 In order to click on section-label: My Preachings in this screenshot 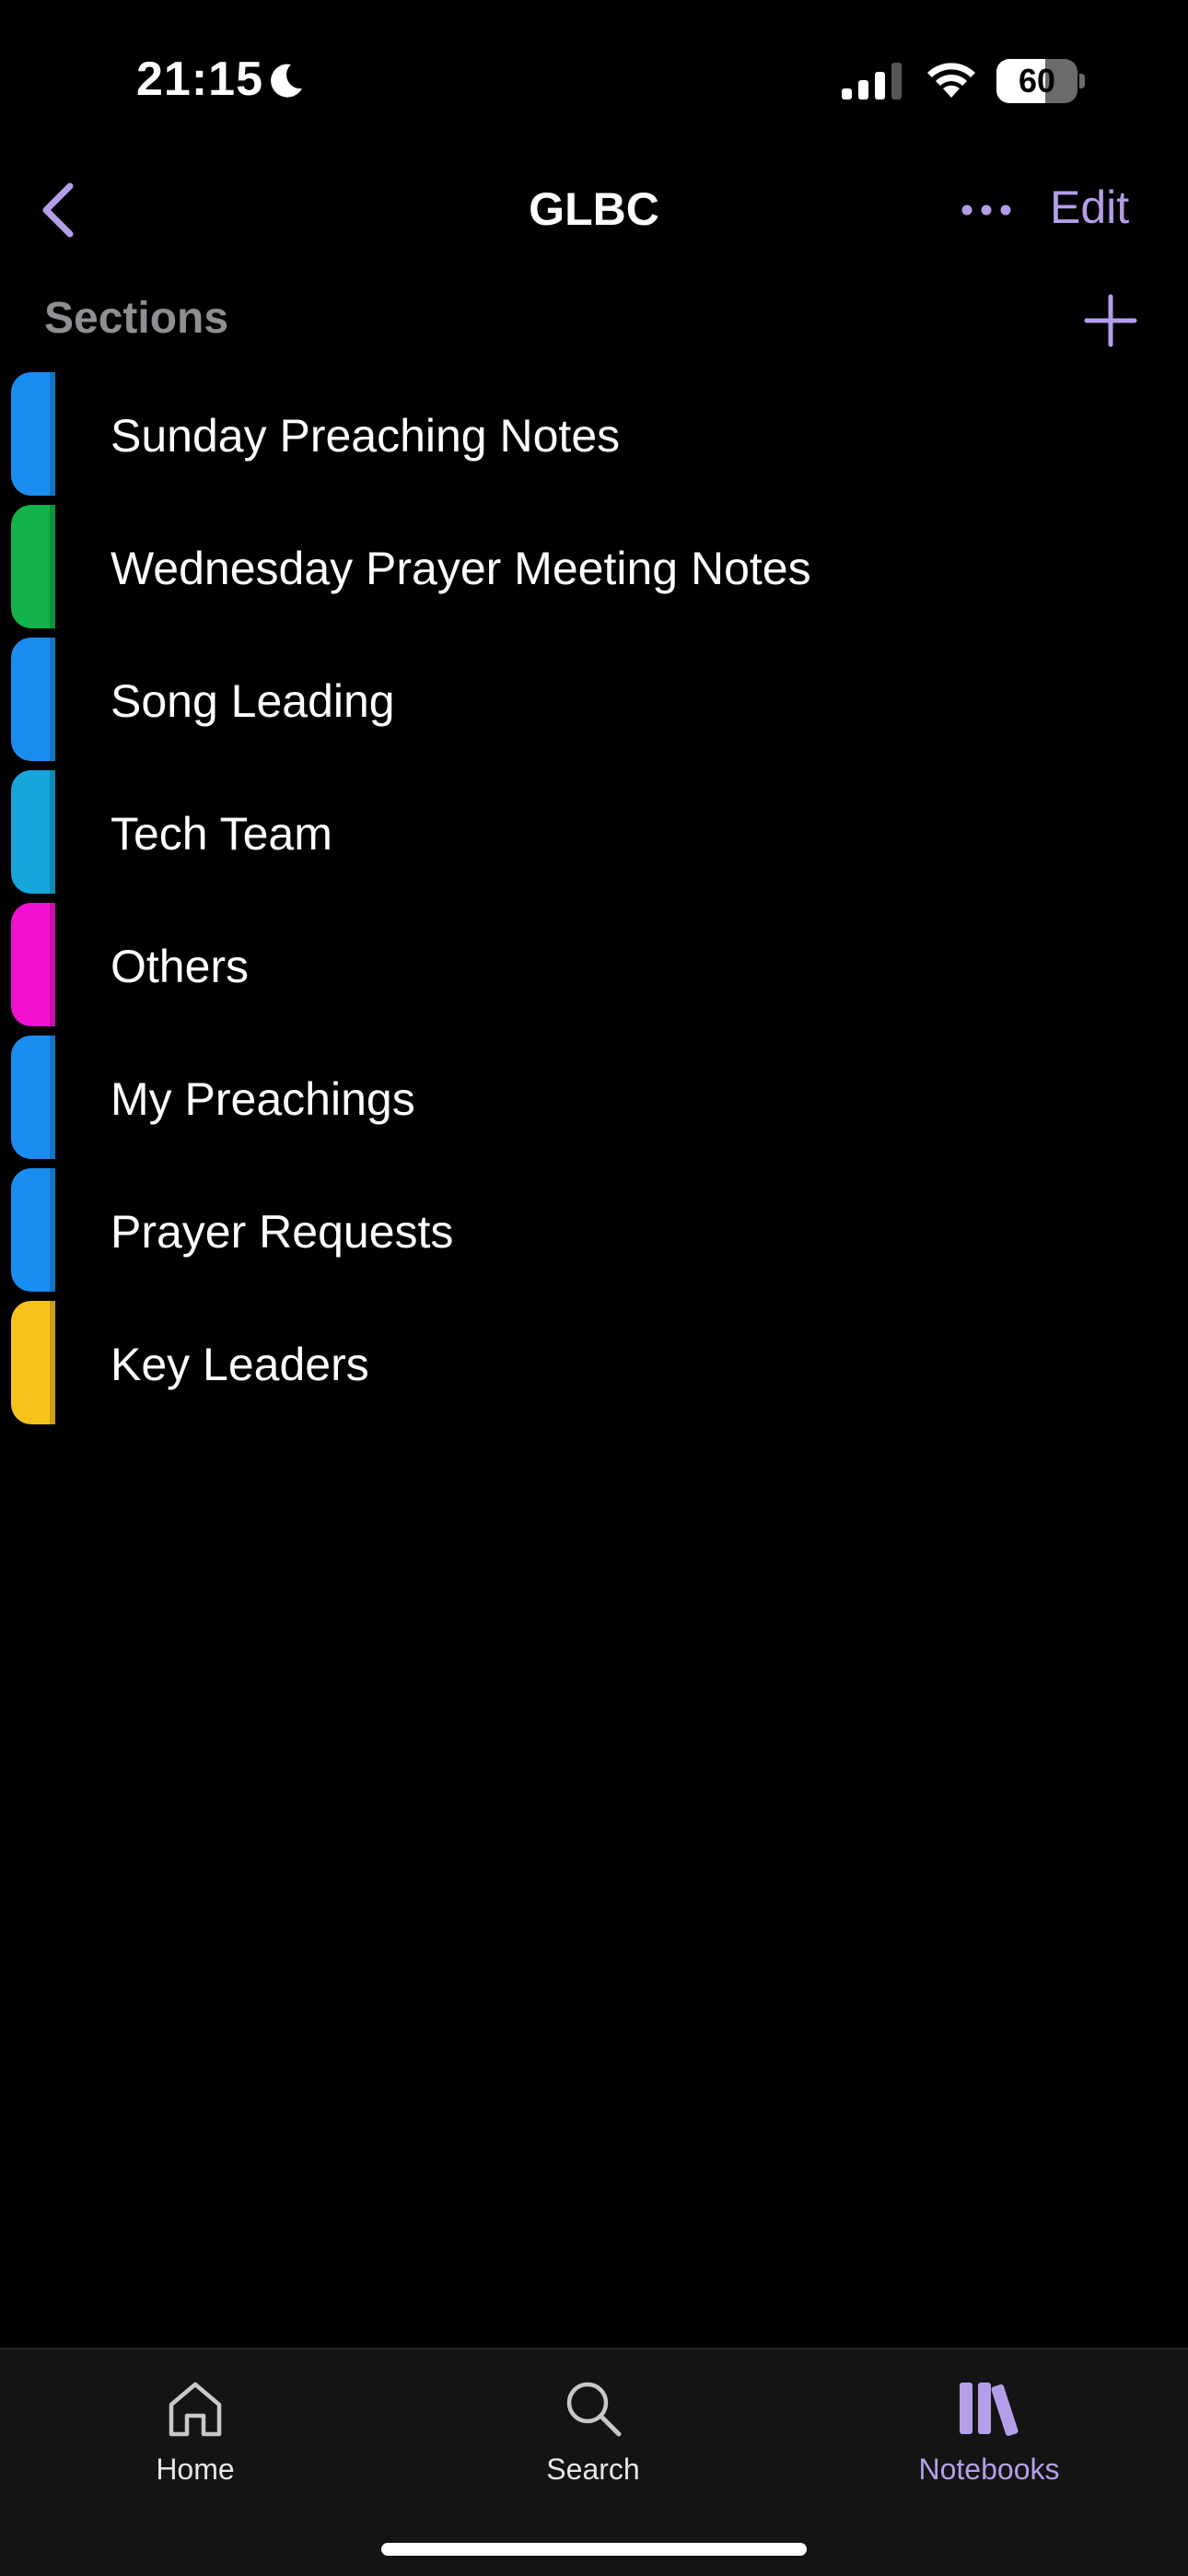, I will do `click(263, 1099)`.